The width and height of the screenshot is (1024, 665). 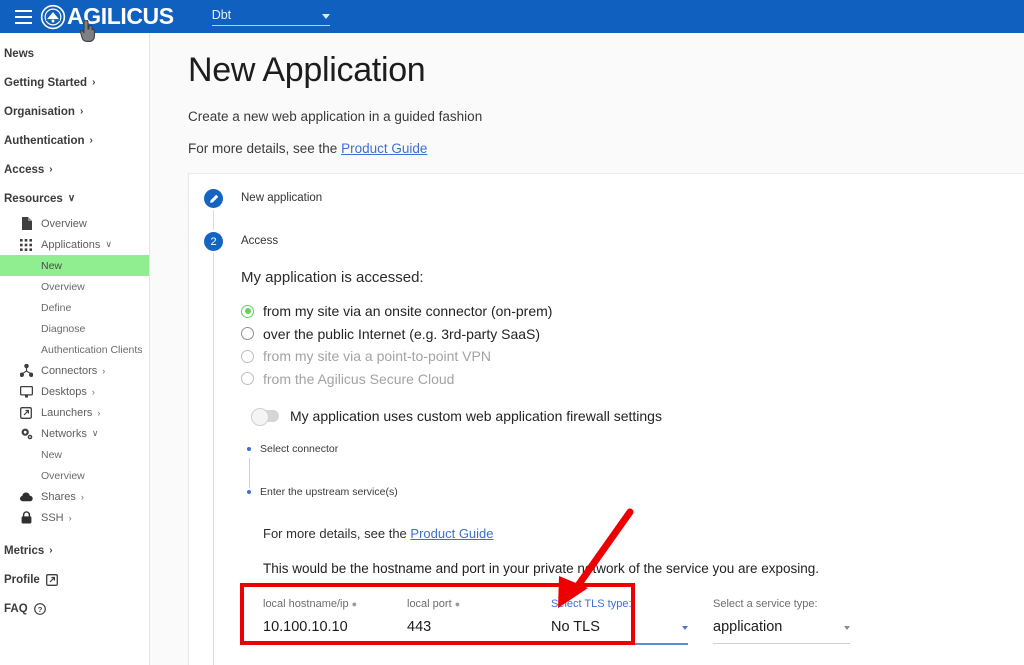 What do you see at coordinates (74, 198) in the screenshot?
I see `sidebar-item-resources: Resources ∨` at bounding box center [74, 198].